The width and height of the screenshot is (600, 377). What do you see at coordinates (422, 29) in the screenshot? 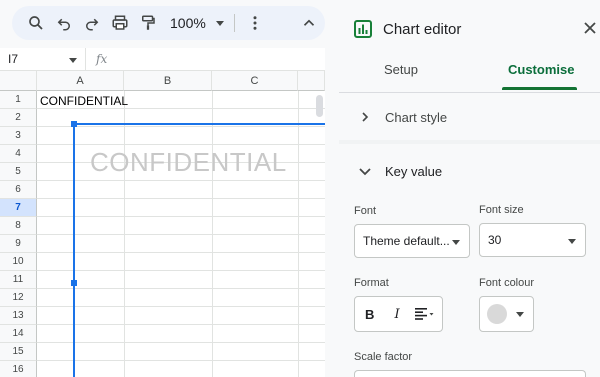
I see `panel-title: Chart editor` at bounding box center [422, 29].